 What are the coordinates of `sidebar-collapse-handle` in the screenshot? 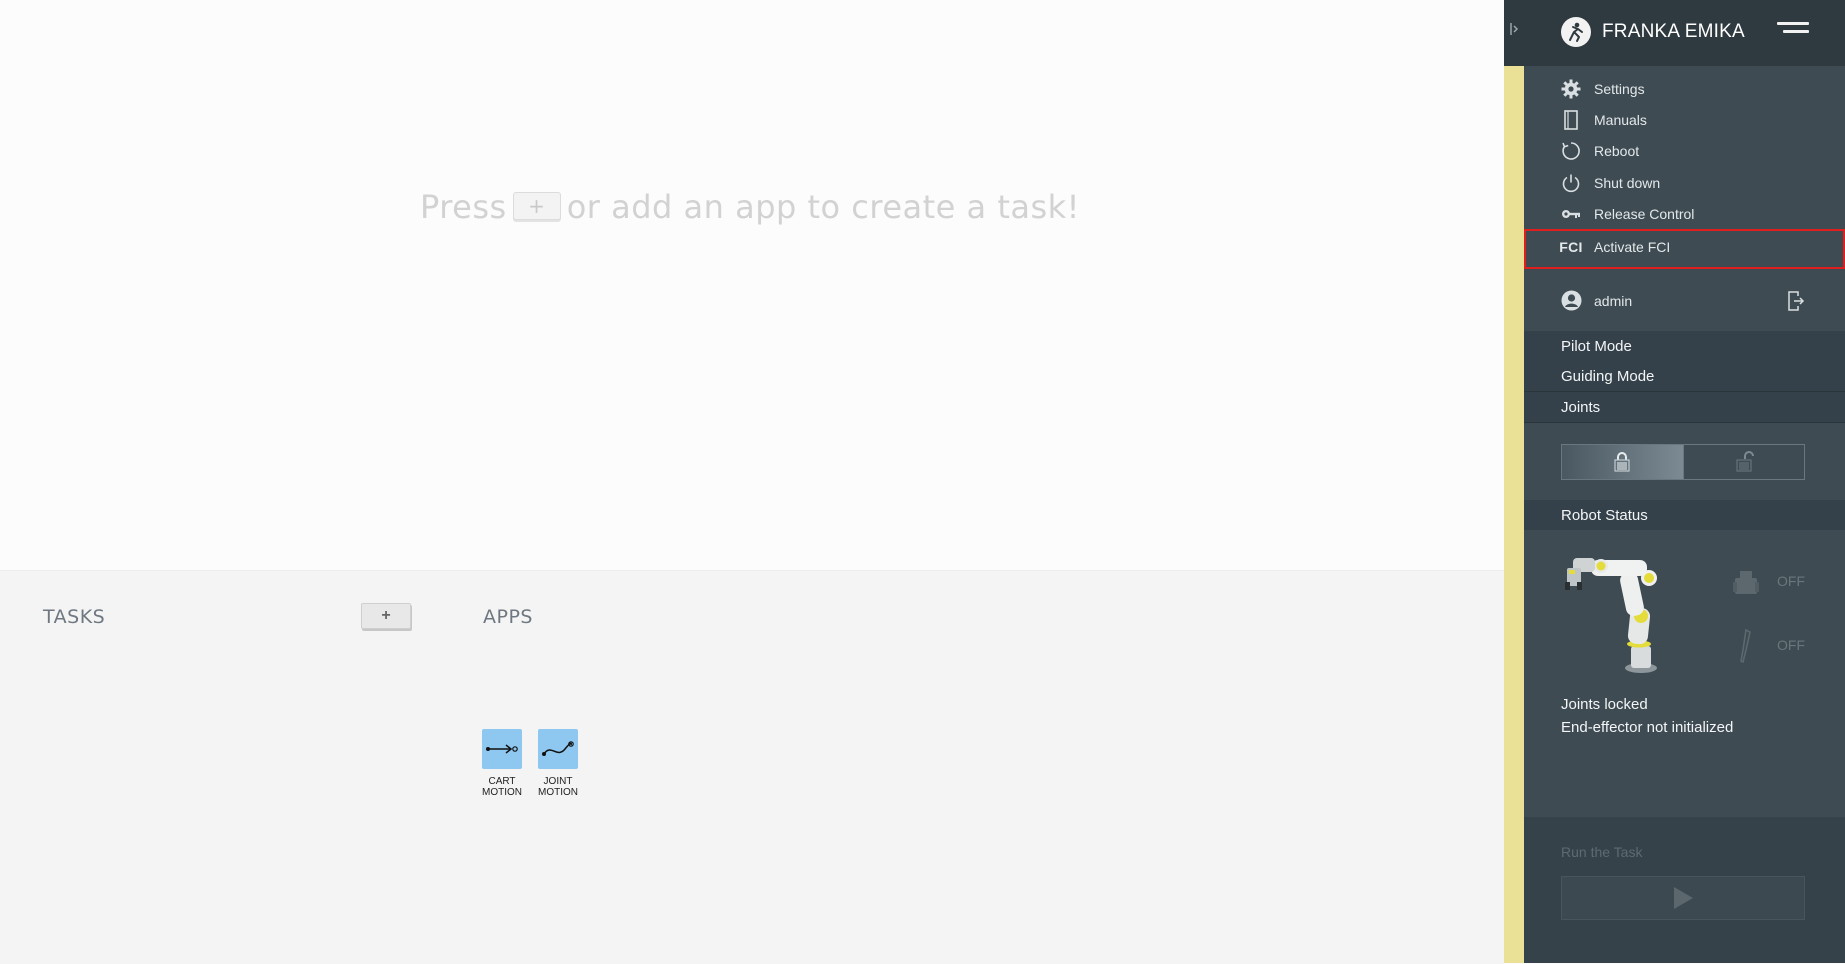 It's located at (1514, 33).